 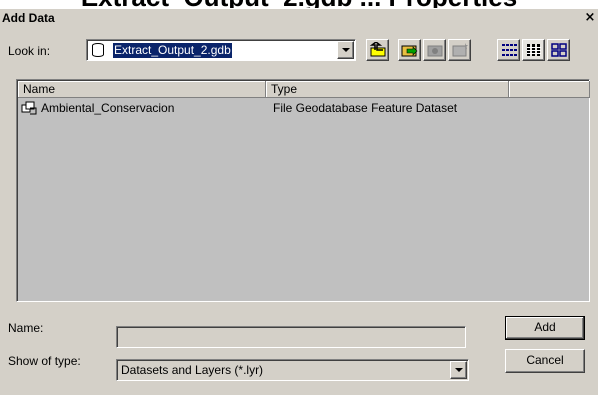 What do you see at coordinates (108, 108) in the screenshot?
I see `list-item-name: Ambiental_Conservacion` at bounding box center [108, 108].